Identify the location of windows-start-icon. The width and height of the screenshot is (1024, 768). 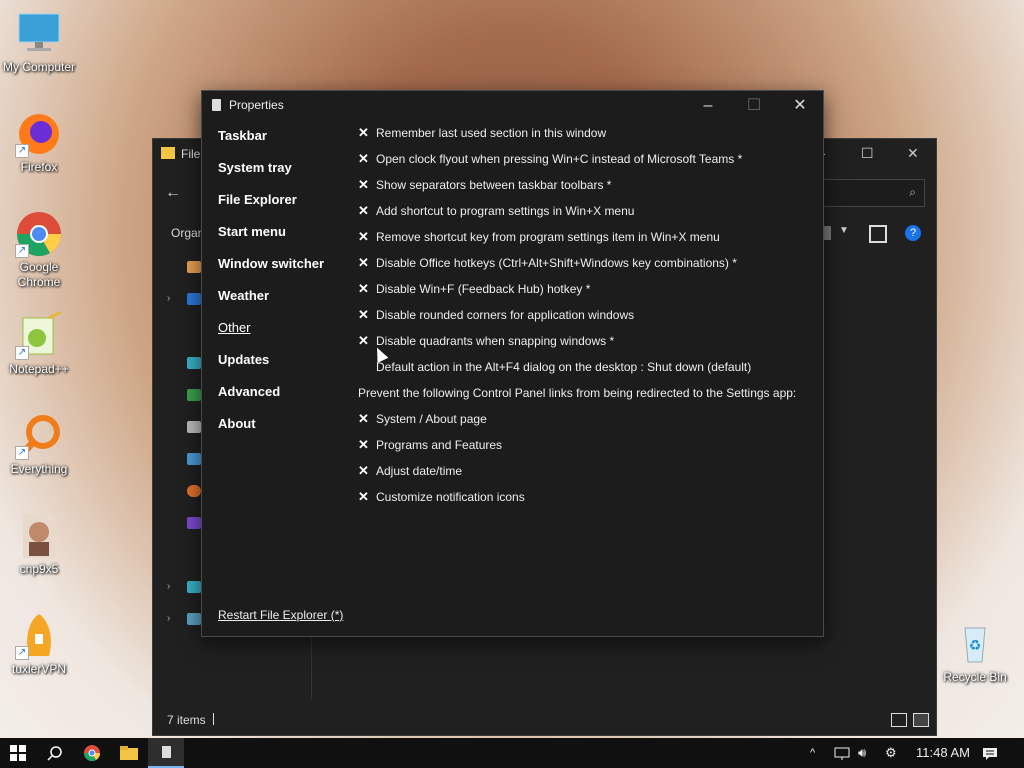
(18, 753).